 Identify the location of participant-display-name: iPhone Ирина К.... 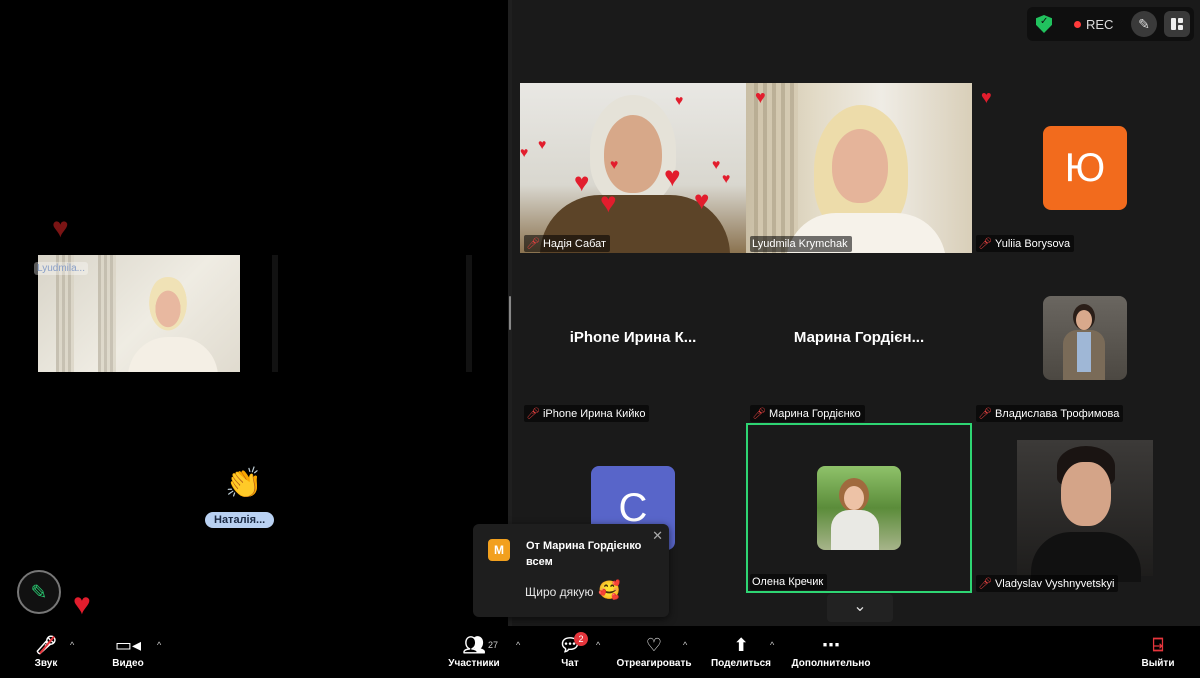
(633, 337).